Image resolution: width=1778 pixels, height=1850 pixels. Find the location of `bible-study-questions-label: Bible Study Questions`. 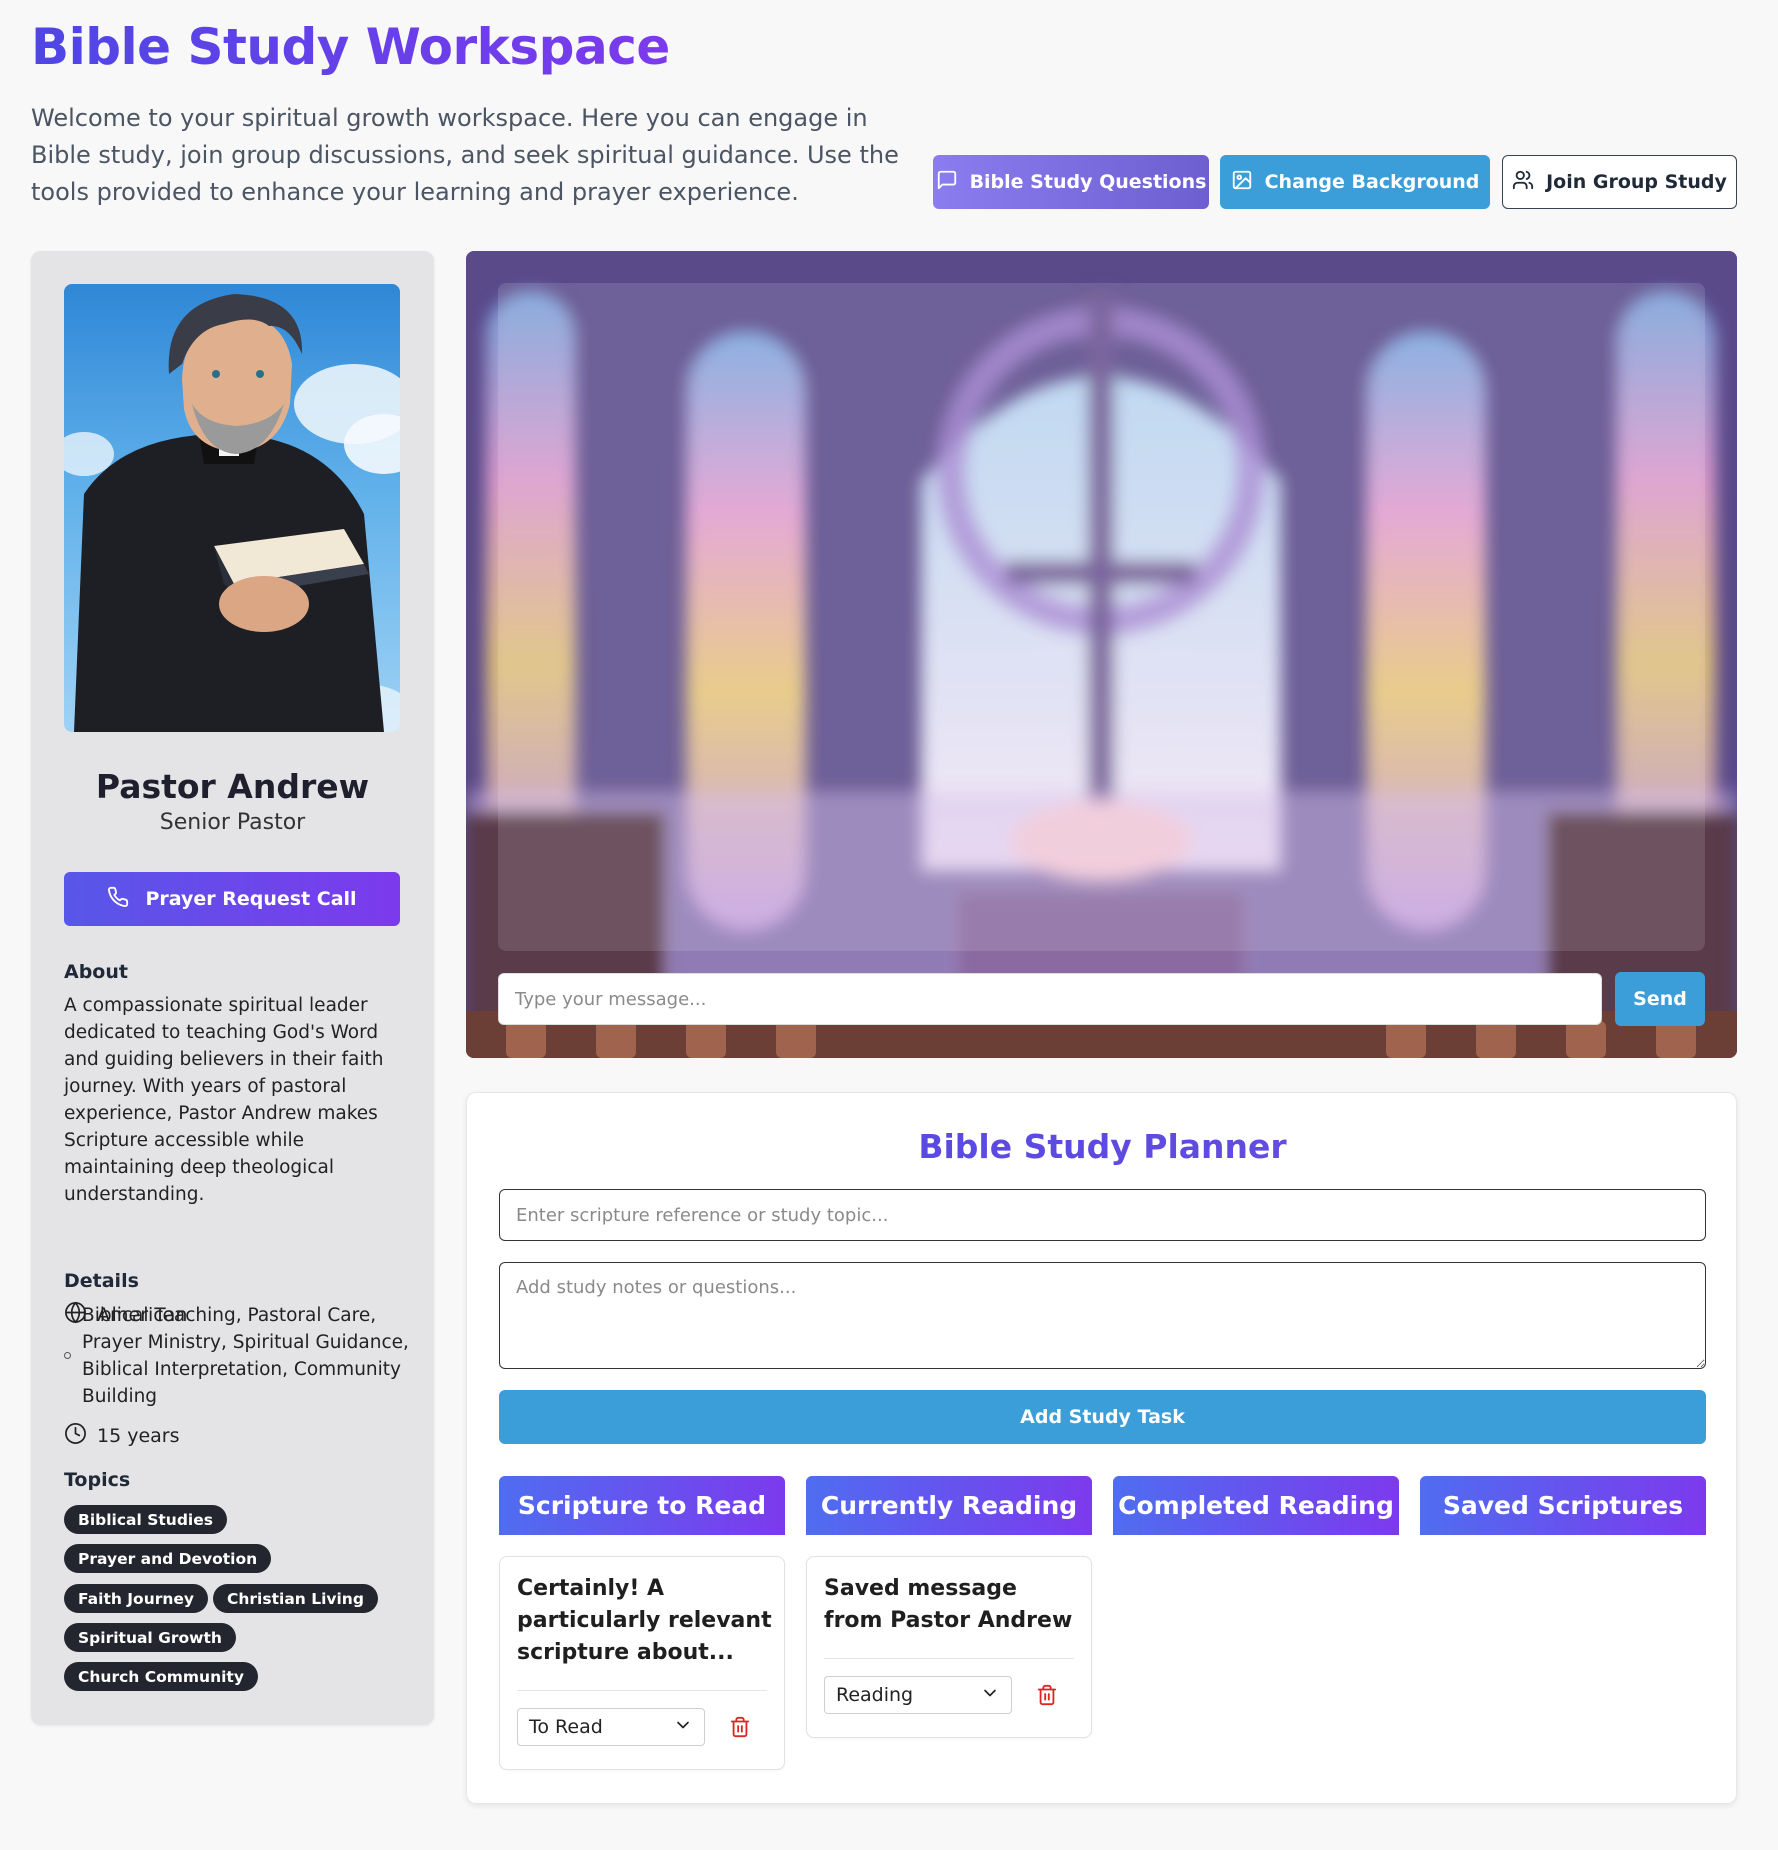

bible-study-questions-label: Bible Study Questions is located at coordinates (1088, 182).